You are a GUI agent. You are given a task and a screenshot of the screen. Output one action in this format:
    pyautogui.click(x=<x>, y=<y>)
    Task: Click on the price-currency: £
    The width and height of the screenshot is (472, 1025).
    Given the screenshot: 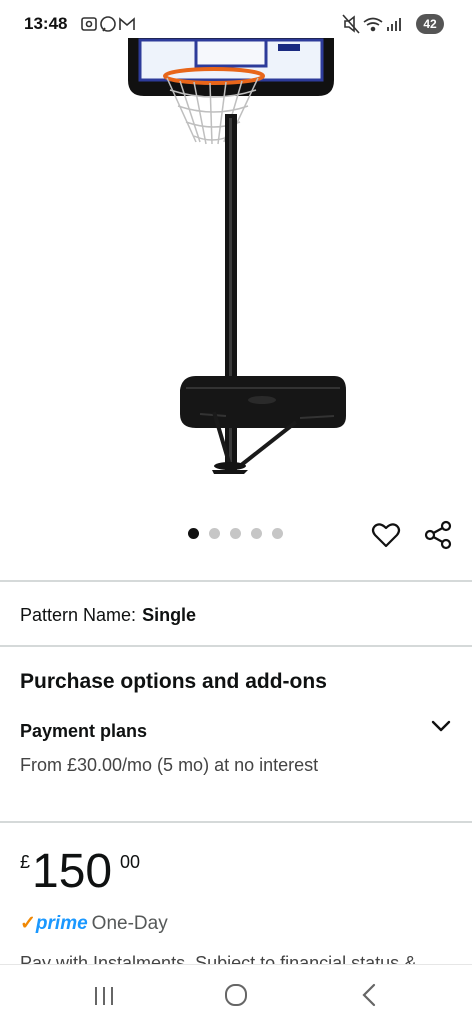 What is the action you would take?
    pyautogui.click(x=25, y=862)
    